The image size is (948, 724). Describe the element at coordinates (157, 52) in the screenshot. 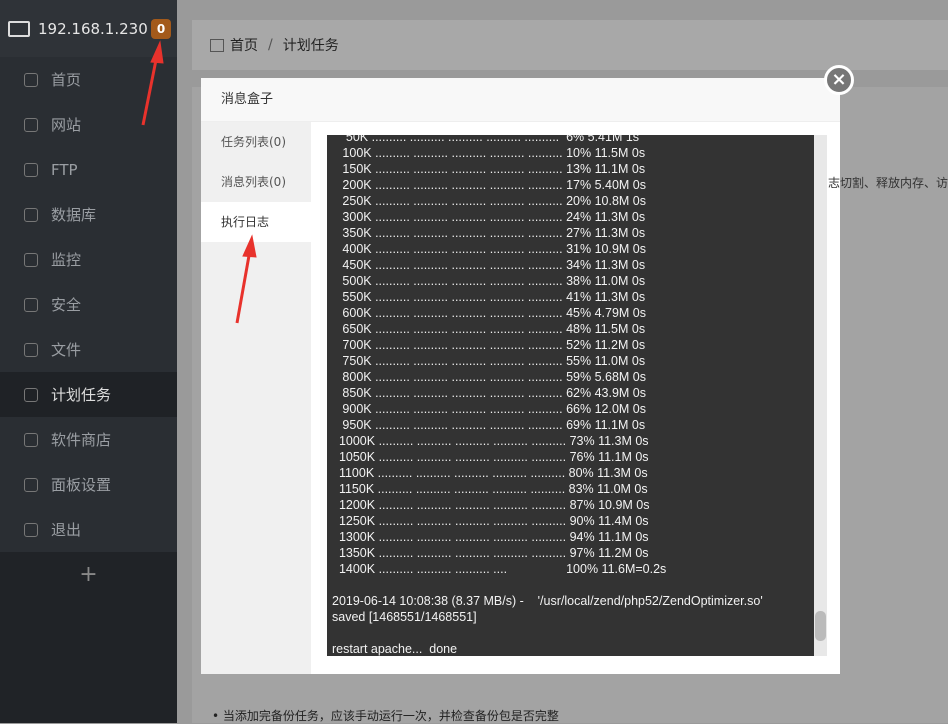

I see `red-arrowhead-badge` at that location.